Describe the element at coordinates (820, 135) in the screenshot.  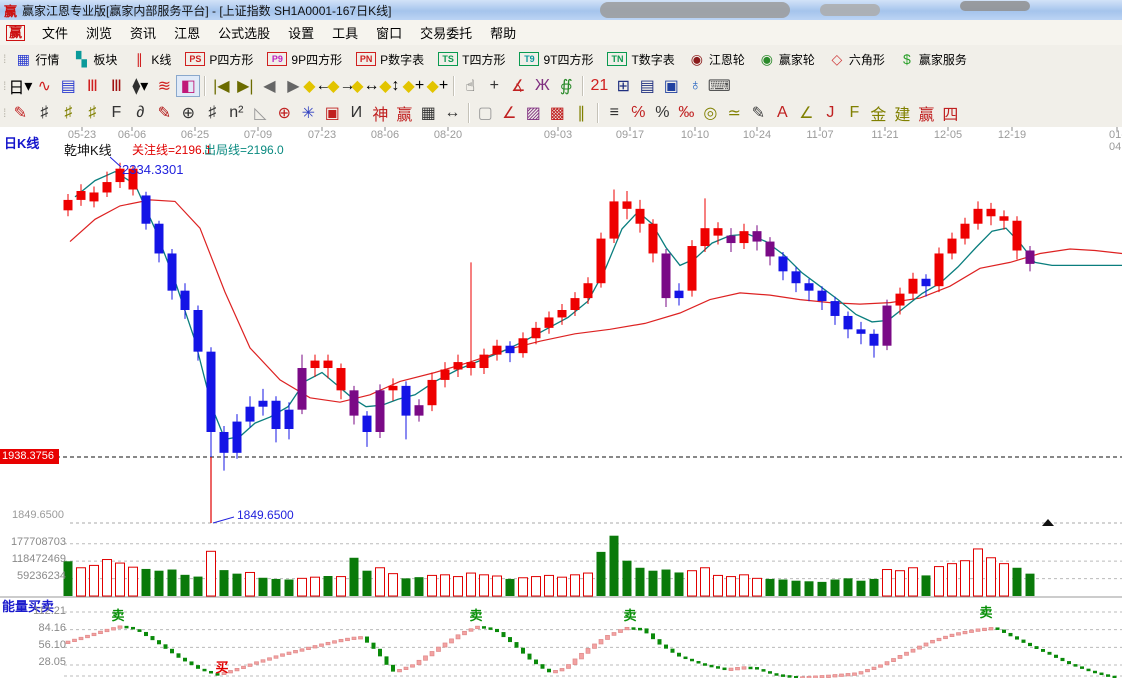
I see `date-label: 11-07` at that location.